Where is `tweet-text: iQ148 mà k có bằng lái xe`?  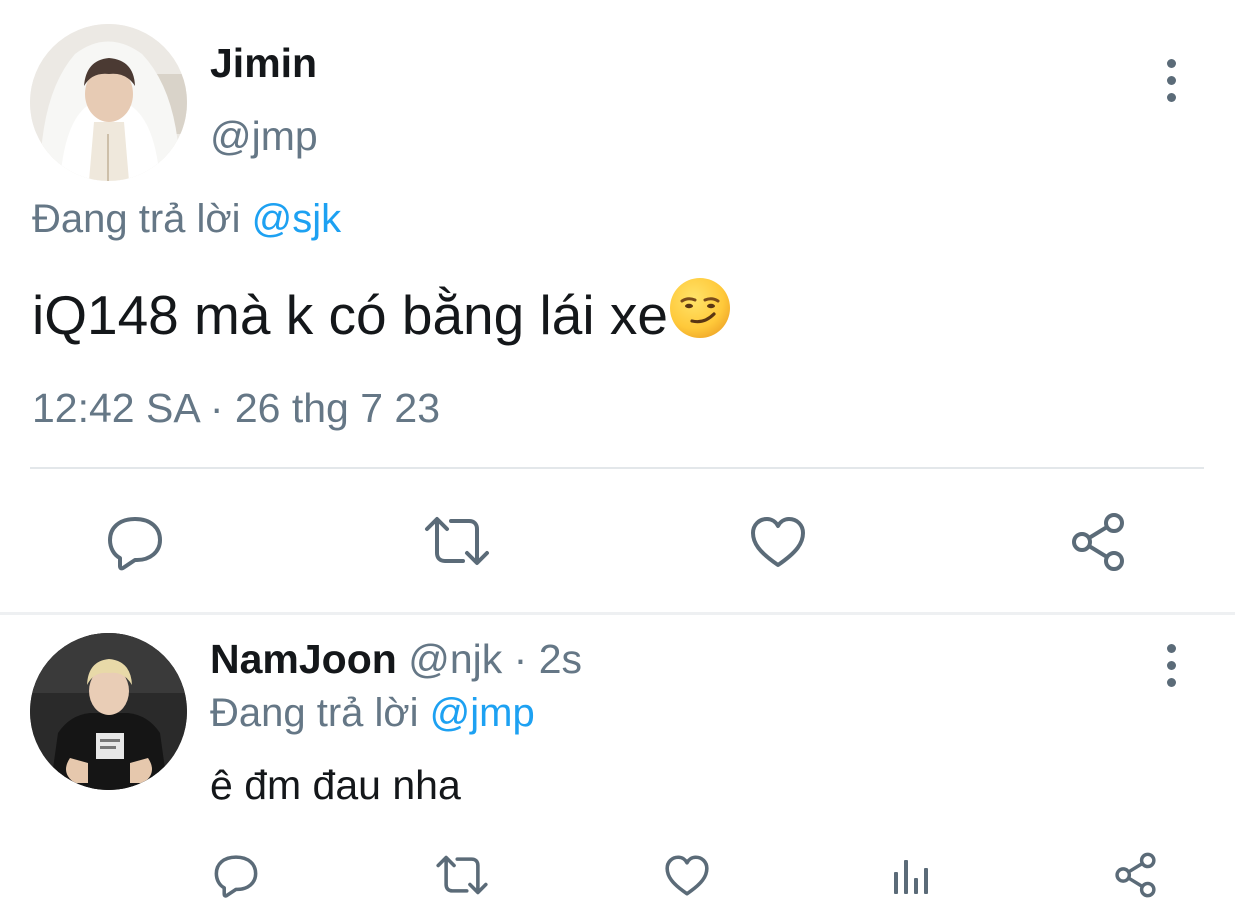 tweet-text: iQ148 mà k có bằng lái xe is located at coordinates (382, 311).